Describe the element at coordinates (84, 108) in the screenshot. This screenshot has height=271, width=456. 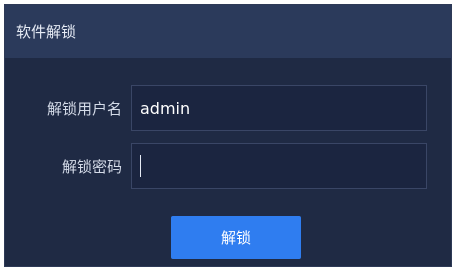
I see `username-label: 解锁用户名` at that location.